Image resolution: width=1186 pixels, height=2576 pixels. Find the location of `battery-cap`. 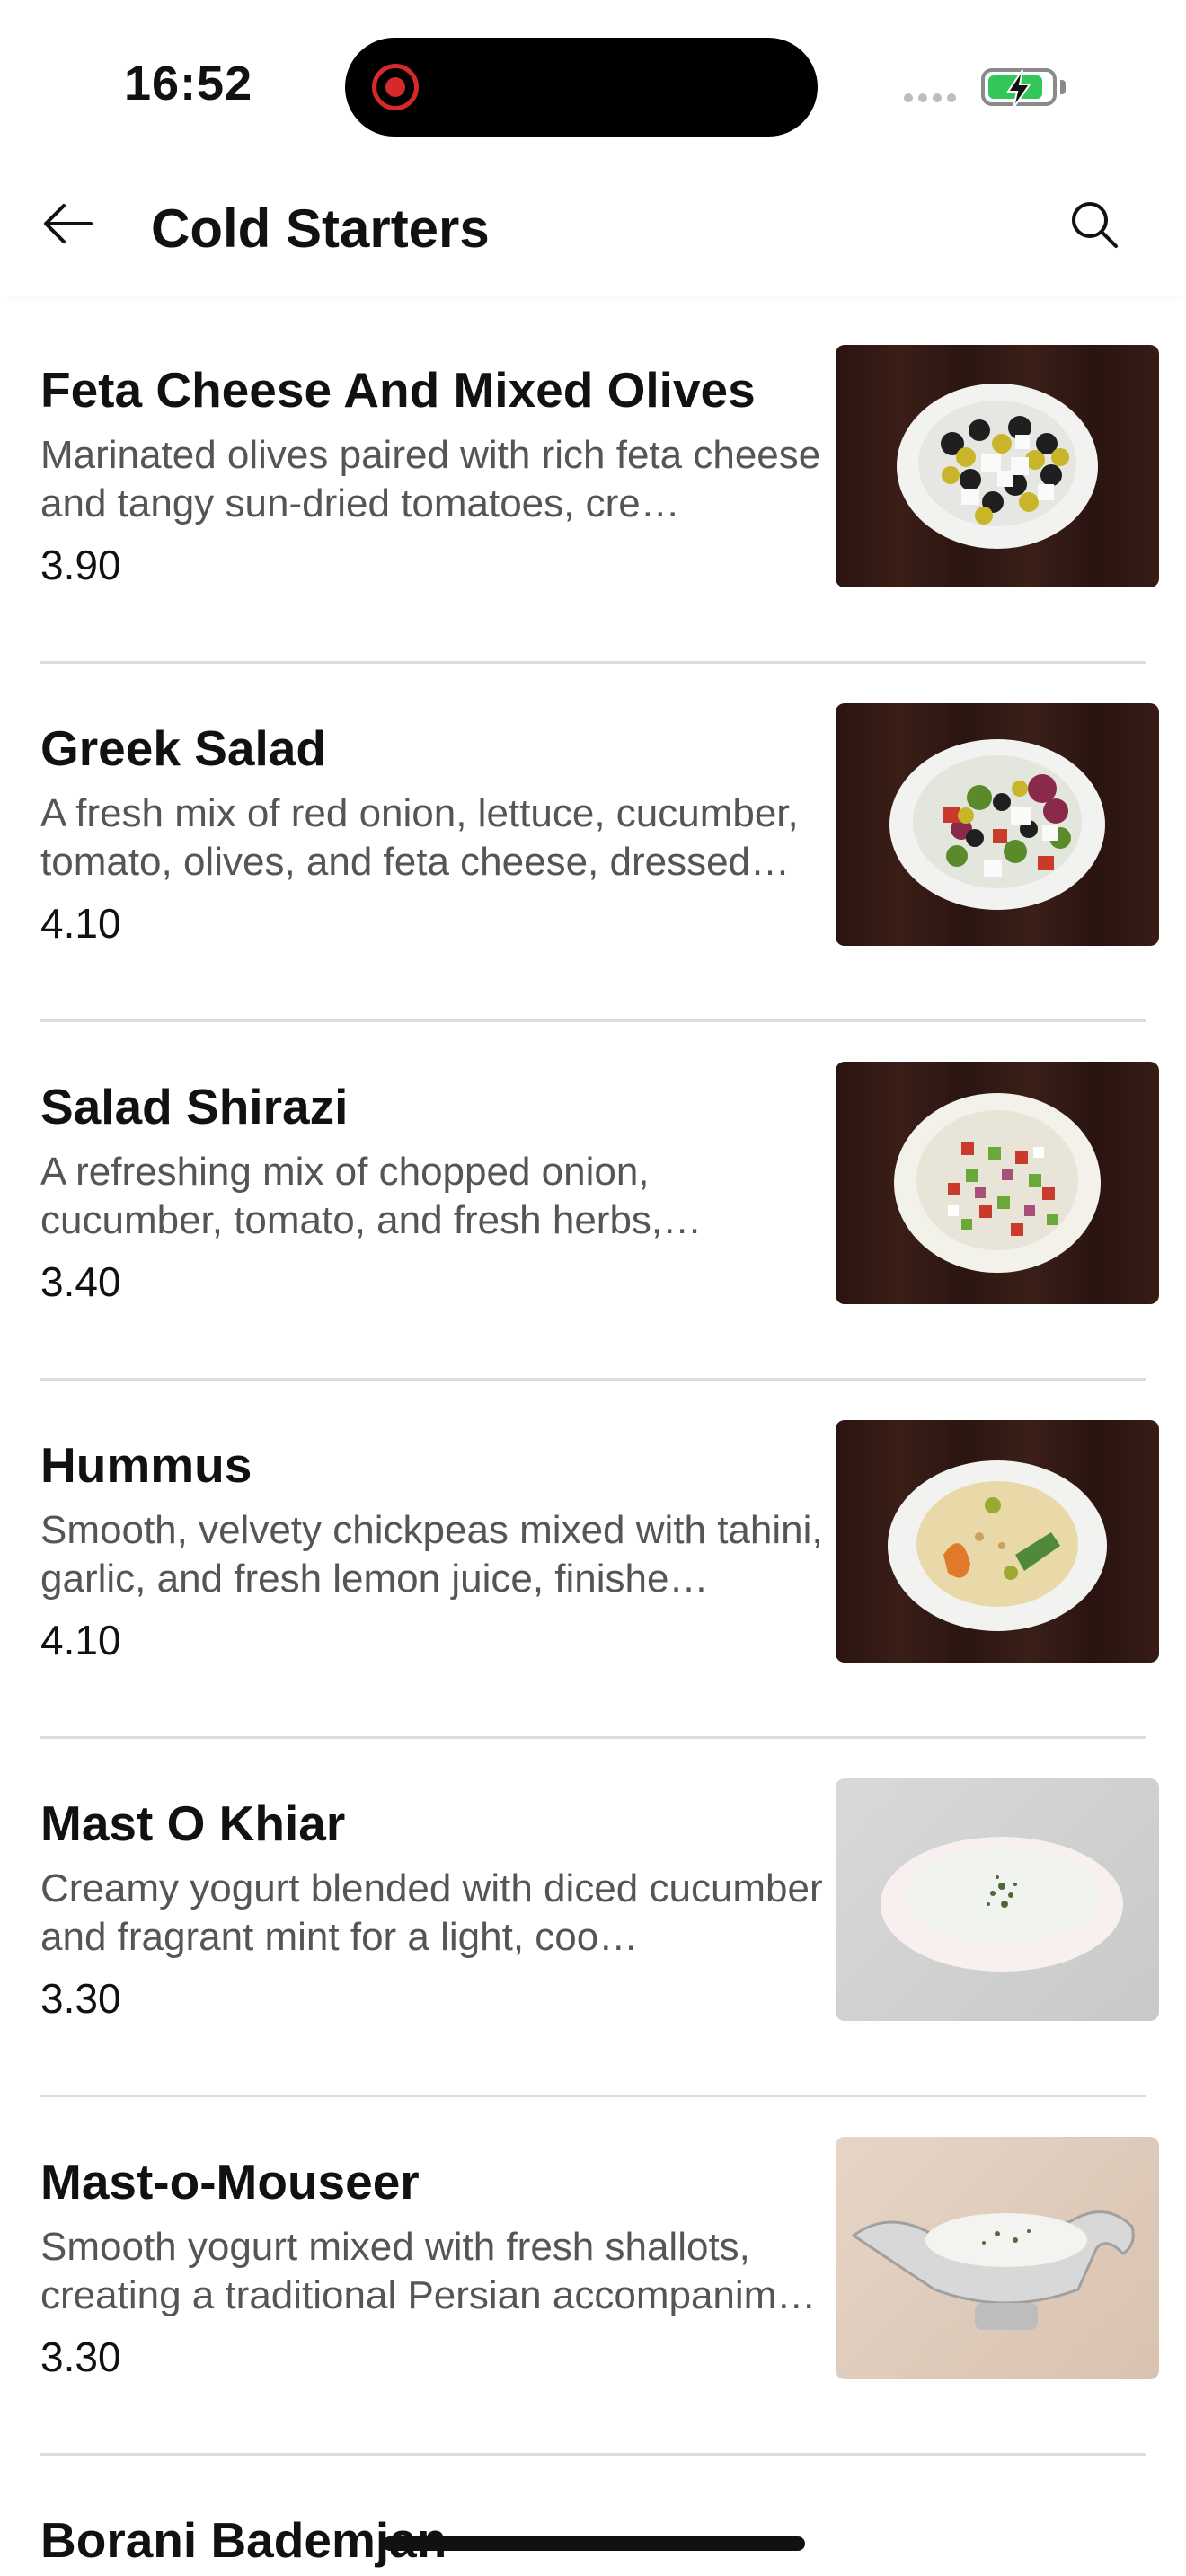

battery-cap is located at coordinates (1063, 87).